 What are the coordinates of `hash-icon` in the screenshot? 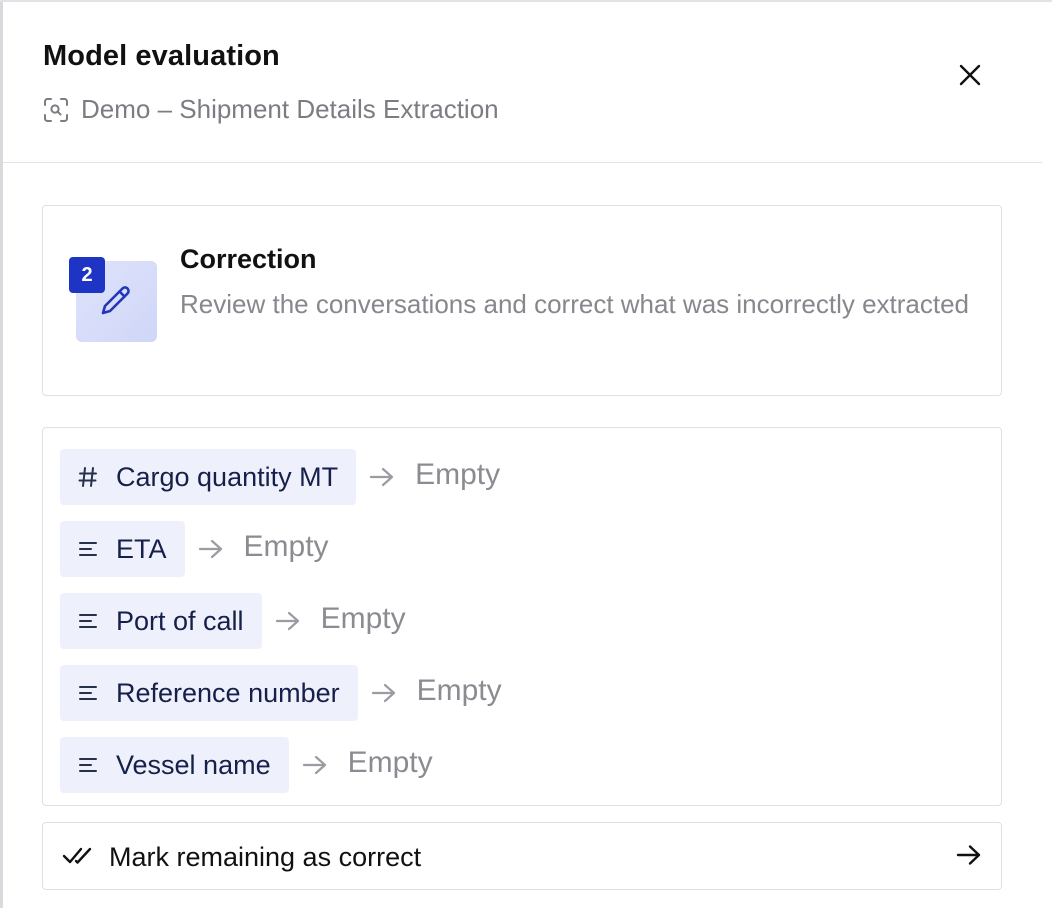 It's located at (88, 477).